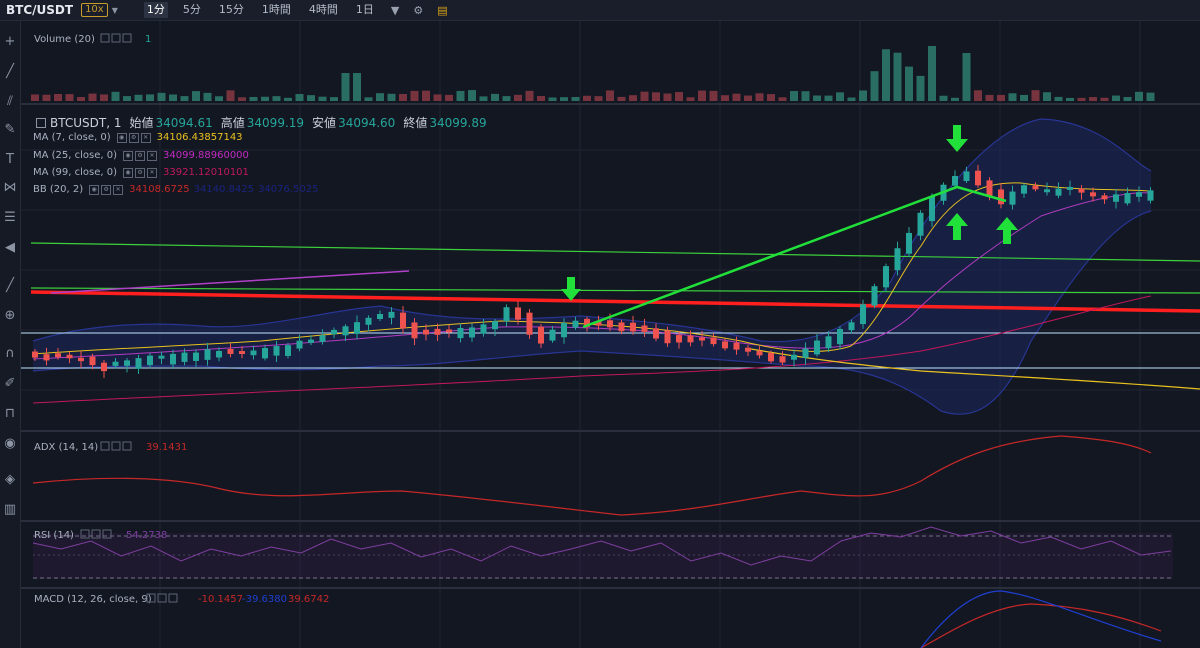 The image size is (1200, 648). I want to click on bb-buttons: ◉ ⚙ ✕, so click(107, 189).